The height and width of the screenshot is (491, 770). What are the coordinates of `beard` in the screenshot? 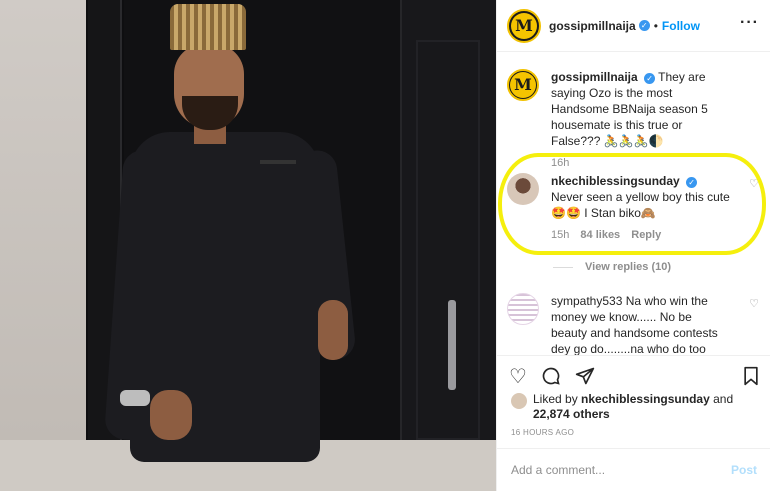 It's located at (210, 113).